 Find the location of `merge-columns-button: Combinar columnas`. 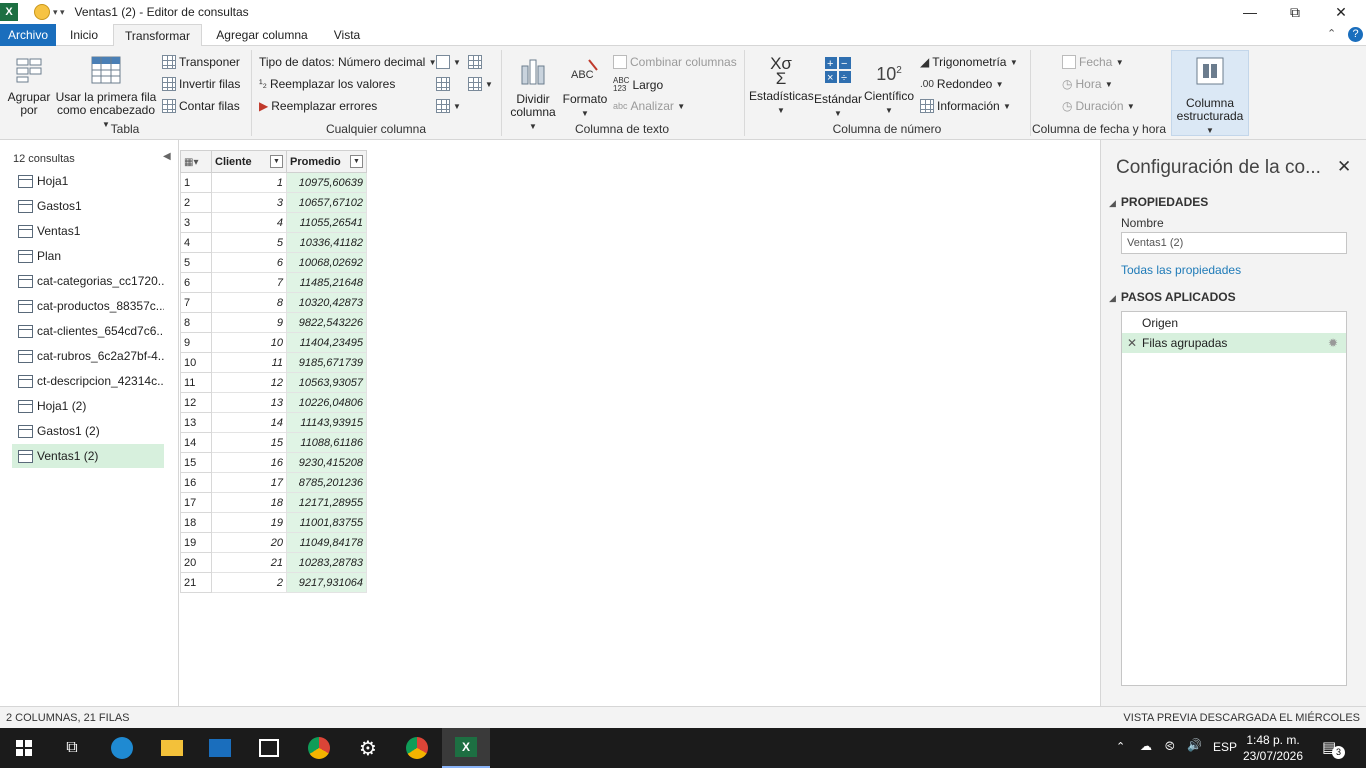

merge-columns-button: Combinar columnas is located at coordinates (675, 62).